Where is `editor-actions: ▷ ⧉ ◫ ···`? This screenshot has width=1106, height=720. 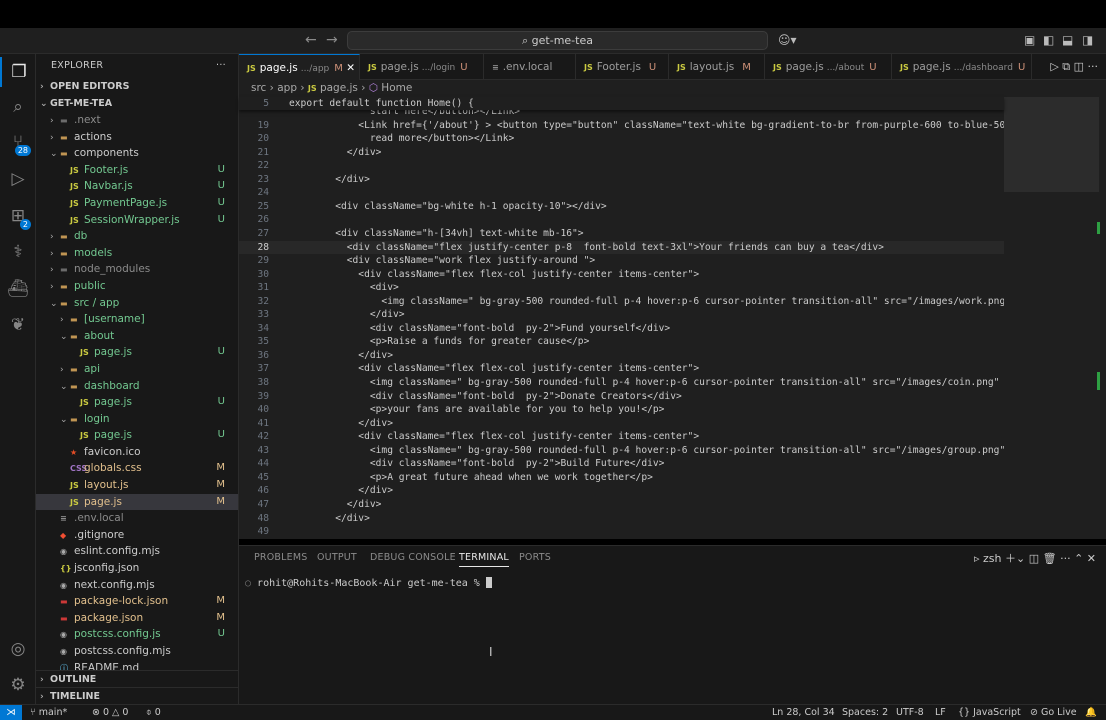
editor-actions: ▷ ⧉ ◫ ··· is located at coordinates (1074, 67).